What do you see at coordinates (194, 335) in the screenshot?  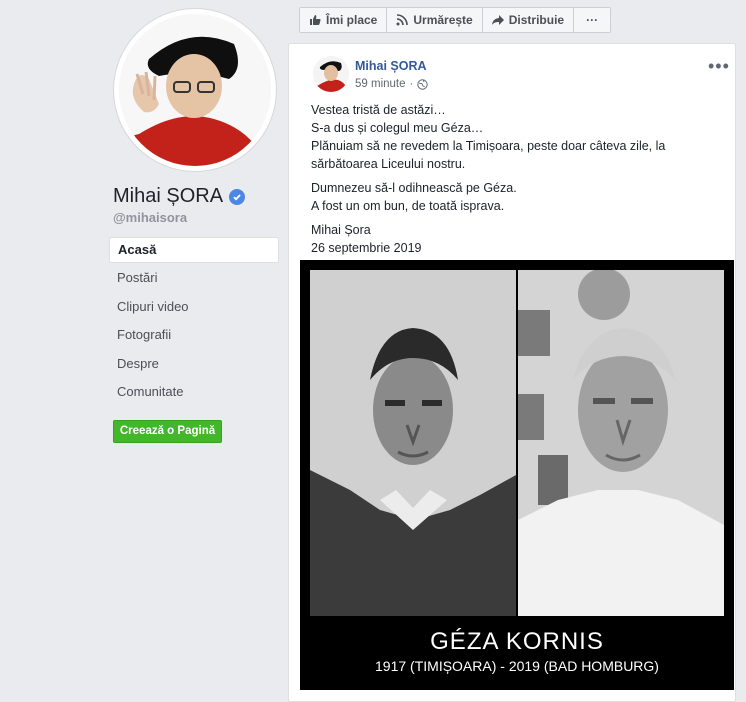 I see `nav-item-fotografii: Fotografii` at bounding box center [194, 335].